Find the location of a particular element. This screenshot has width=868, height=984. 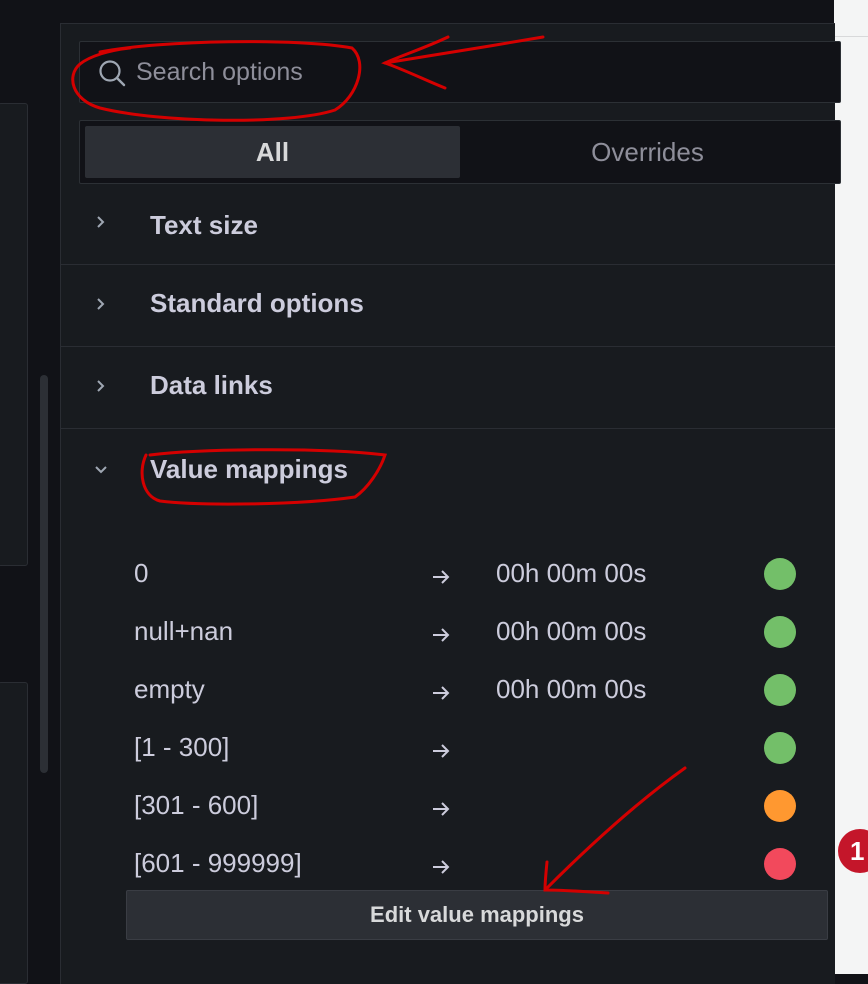

mapping-row: null+nan 00h 00m 00s is located at coordinates (448, 634).